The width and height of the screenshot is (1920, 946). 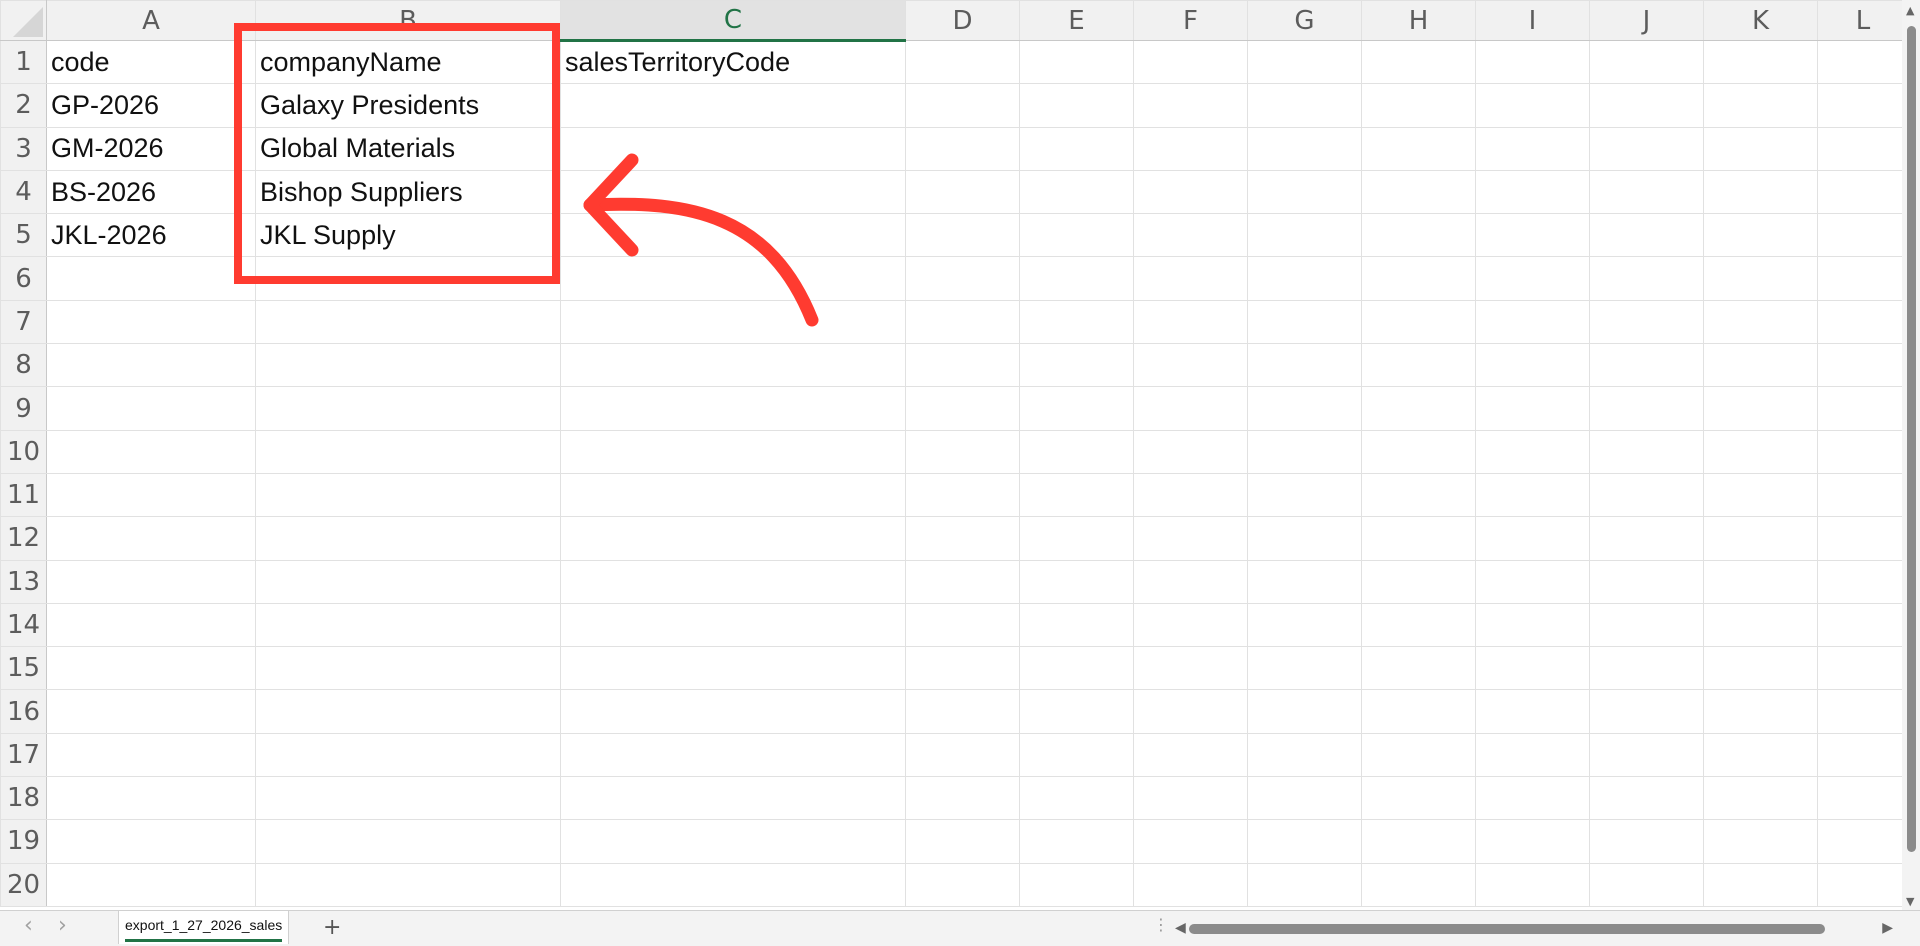 I want to click on cell-j14, so click(x=1646, y=625).